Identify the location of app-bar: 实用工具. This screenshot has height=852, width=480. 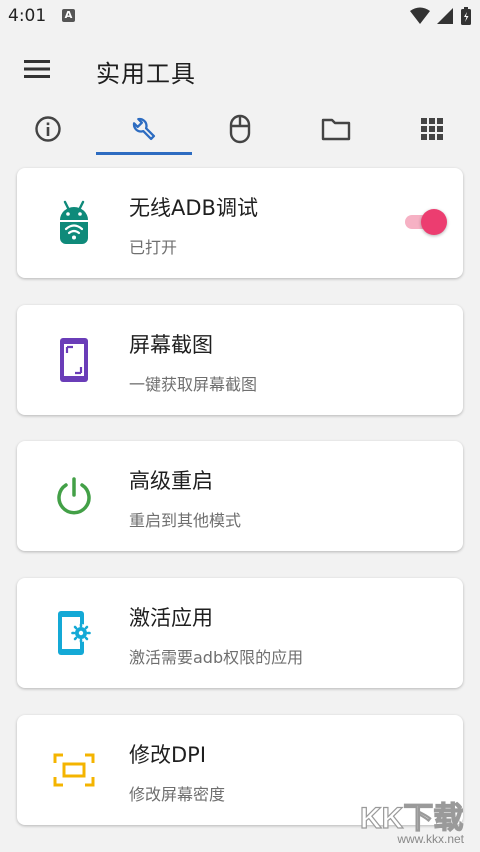
(240, 70).